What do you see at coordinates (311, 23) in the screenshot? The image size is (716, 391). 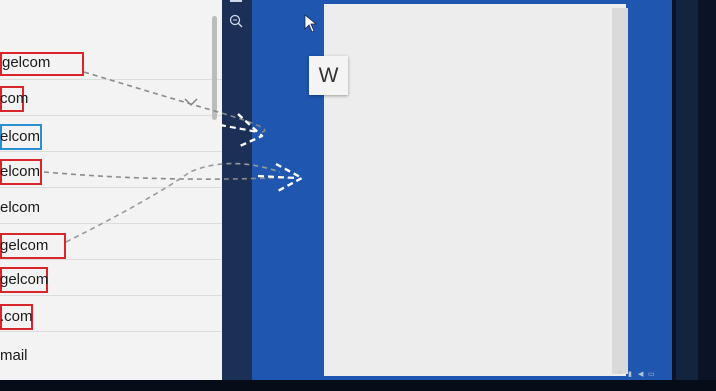 I see `mouse-pointer-icon` at bounding box center [311, 23].